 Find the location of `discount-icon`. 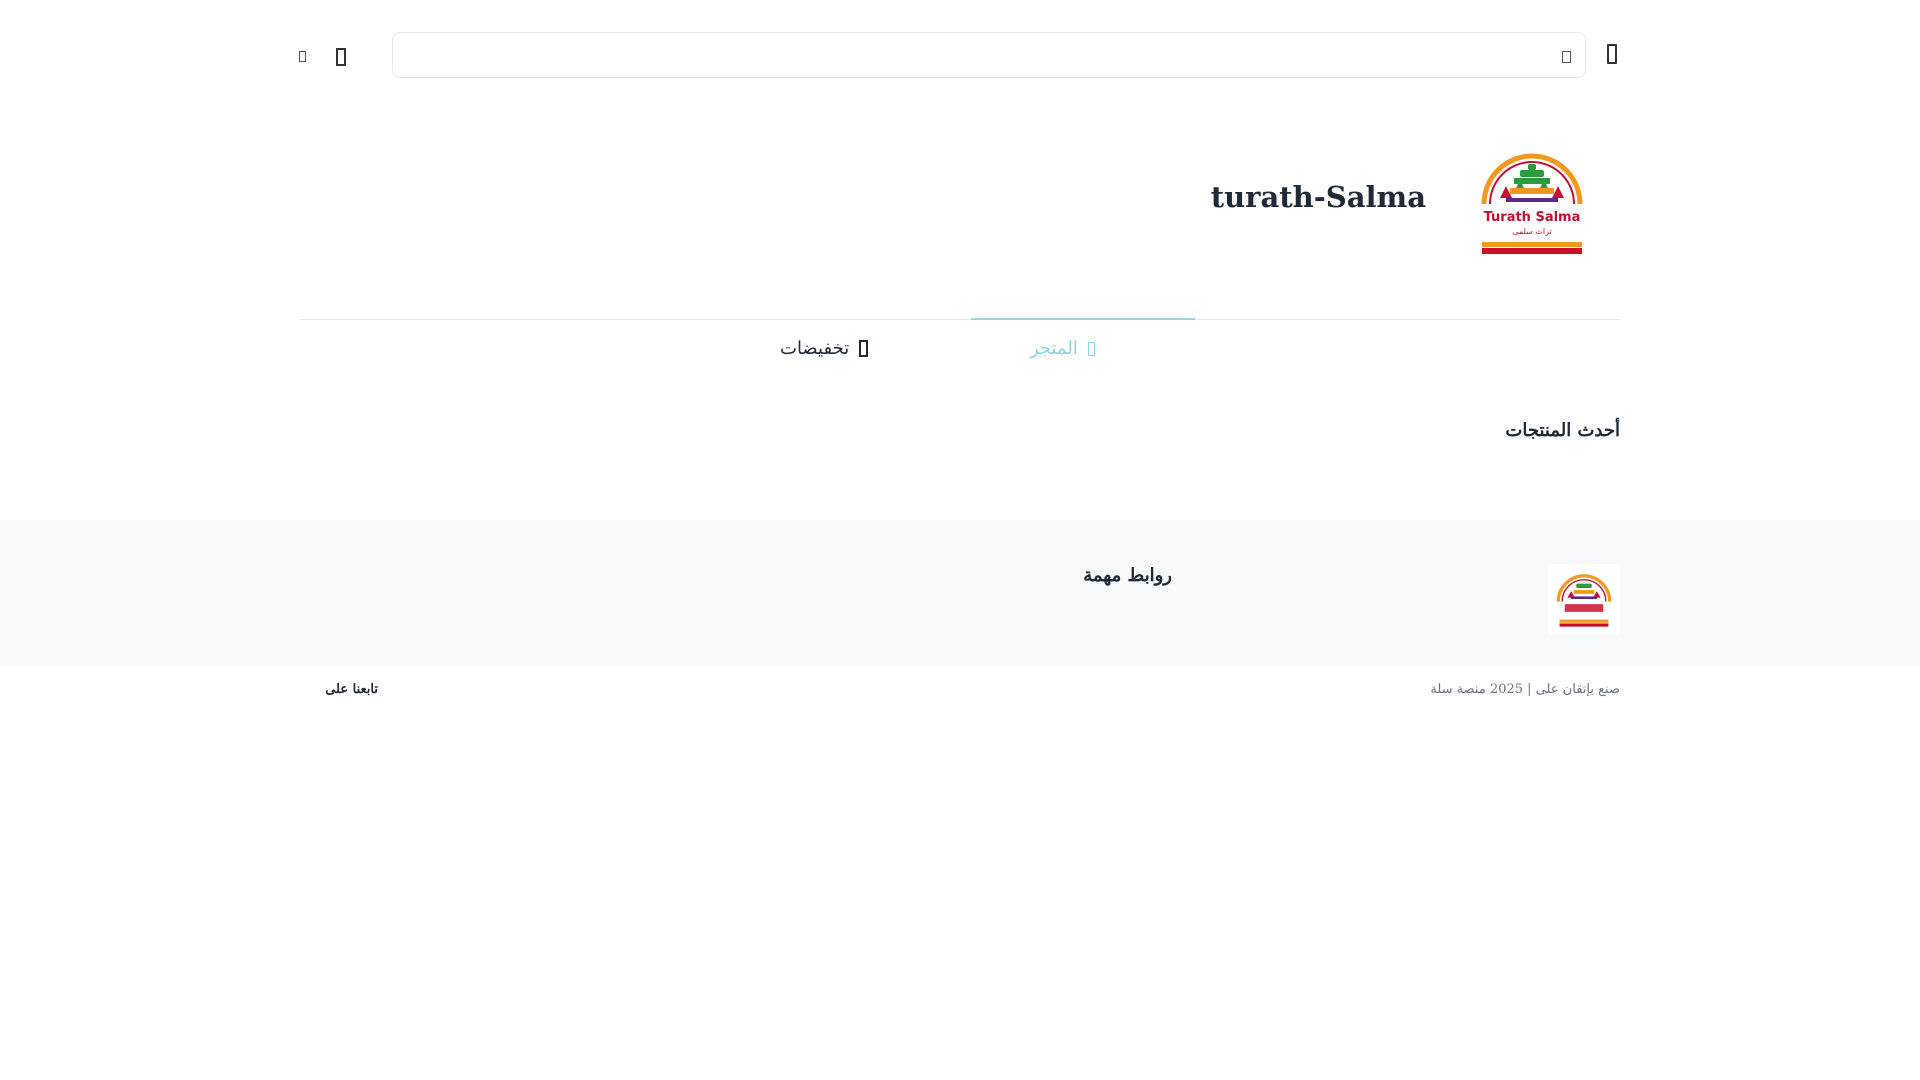

discount-icon is located at coordinates (864, 348).